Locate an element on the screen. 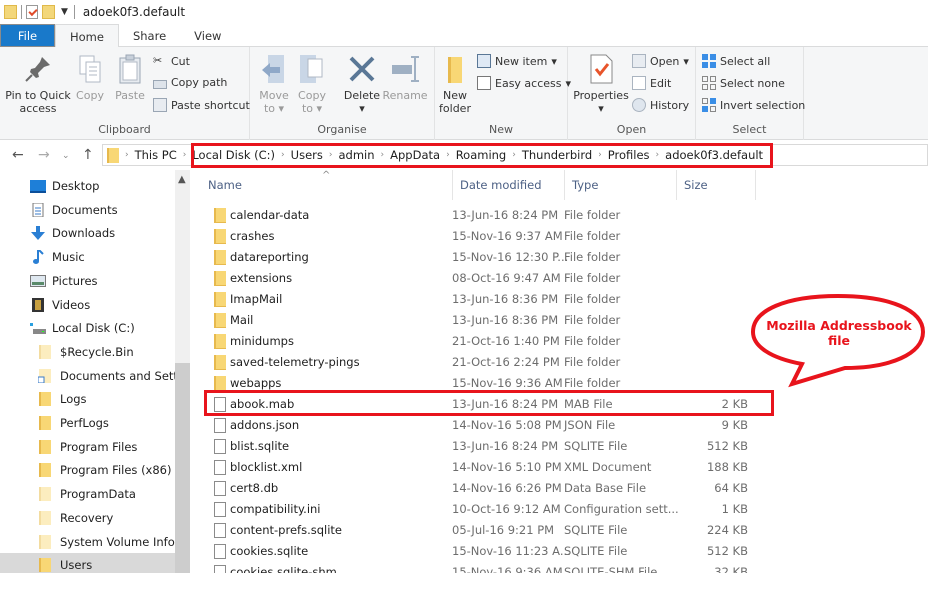 Image resolution: width=928 pixels, height=593 pixels. breadcrumb-this-pc: This PC is located at coordinates (156, 155).